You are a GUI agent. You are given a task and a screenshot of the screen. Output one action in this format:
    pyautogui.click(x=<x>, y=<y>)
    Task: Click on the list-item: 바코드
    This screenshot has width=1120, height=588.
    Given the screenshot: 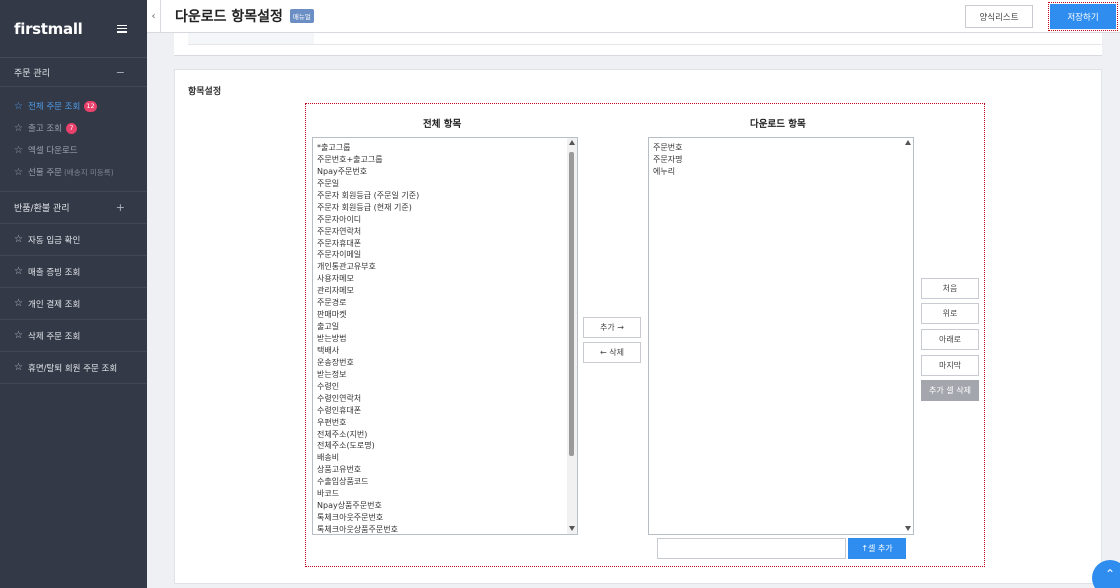 What is the action you would take?
    pyautogui.click(x=441, y=494)
    